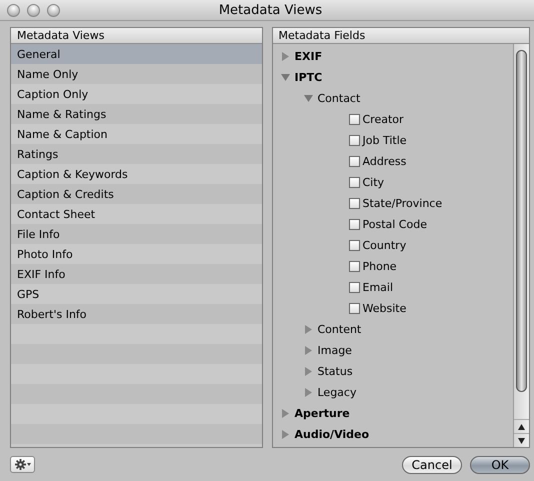  What do you see at coordinates (384, 161) in the screenshot?
I see `checkbox-label: Address` at bounding box center [384, 161].